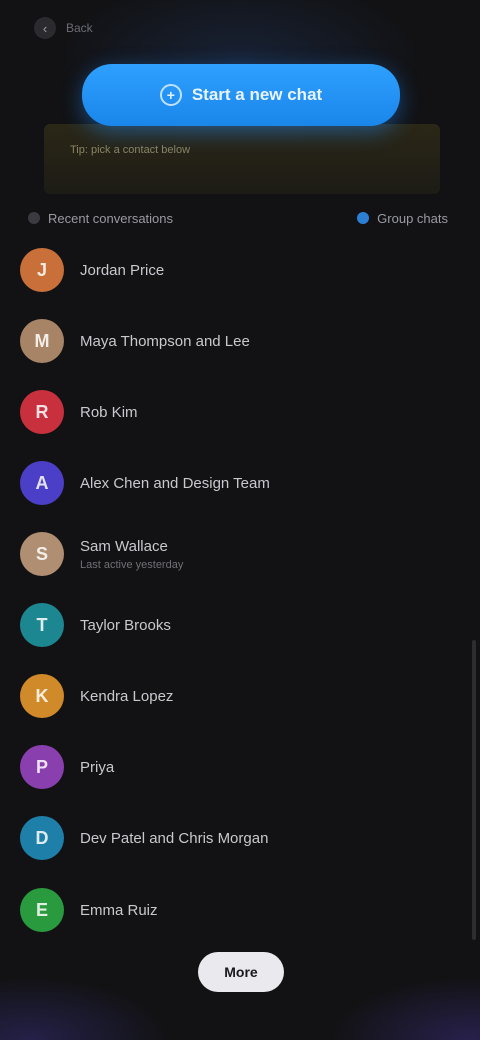 This screenshot has height=1040, width=480. Describe the element at coordinates (42, 341) in the screenshot. I see `avatar: M` at that location.